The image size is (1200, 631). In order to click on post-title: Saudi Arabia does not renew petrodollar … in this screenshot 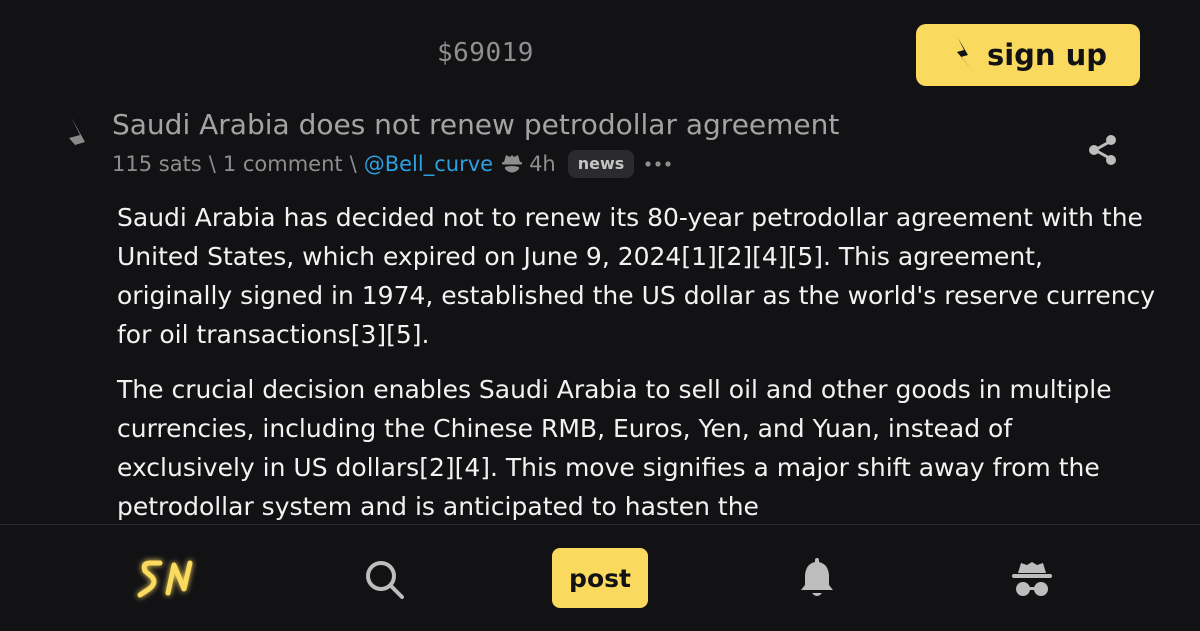, I will do `click(475, 124)`.